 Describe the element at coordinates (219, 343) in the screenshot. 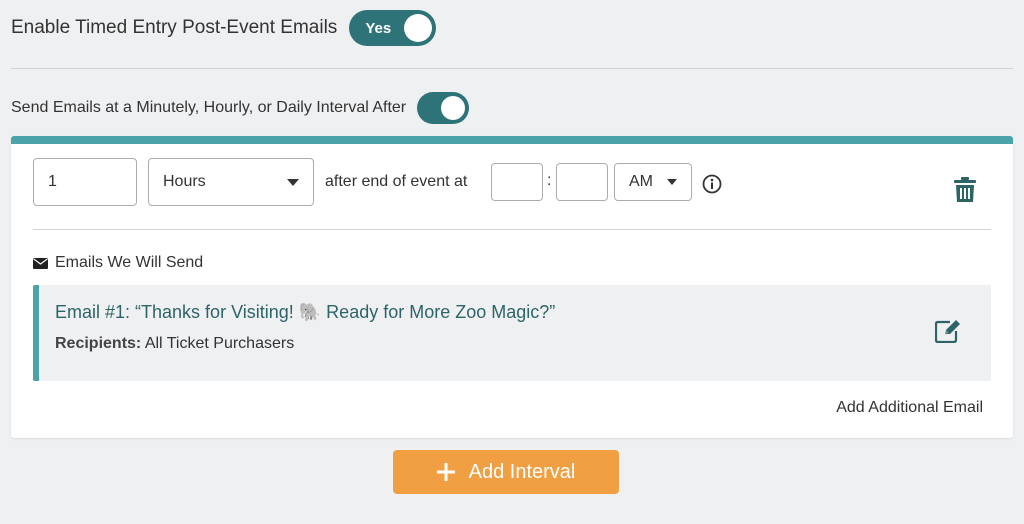

I see `recipients-value: All Ticket Purchasers` at that location.